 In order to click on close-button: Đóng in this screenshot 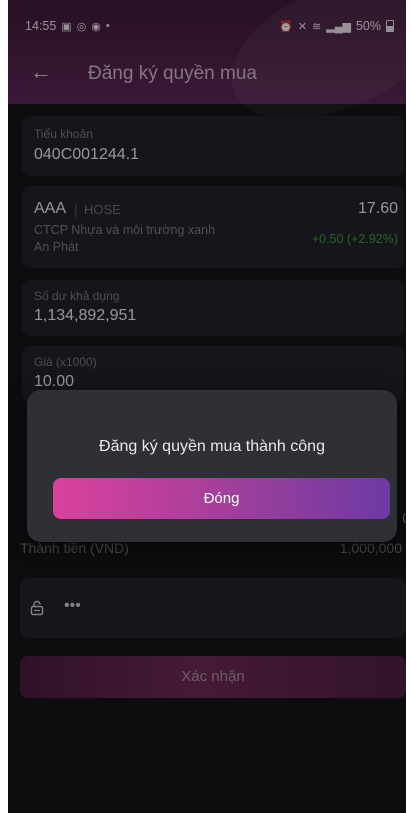, I will do `click(221, 498)`.